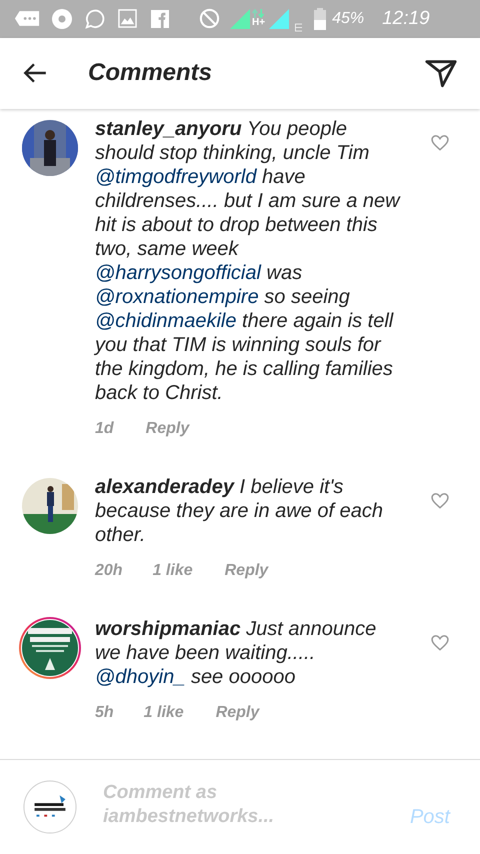 This screenshot has height=854, width=480. I want to click on data-arrows-icon, so click(259, 13).